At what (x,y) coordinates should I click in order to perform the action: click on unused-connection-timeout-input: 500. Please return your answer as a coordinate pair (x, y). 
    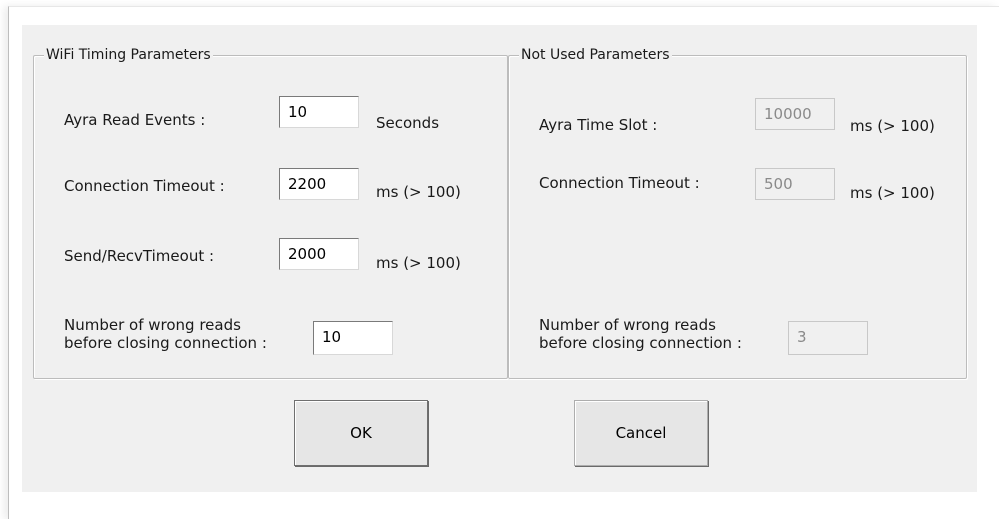
    Looking at the image, I should click on (795, 184).